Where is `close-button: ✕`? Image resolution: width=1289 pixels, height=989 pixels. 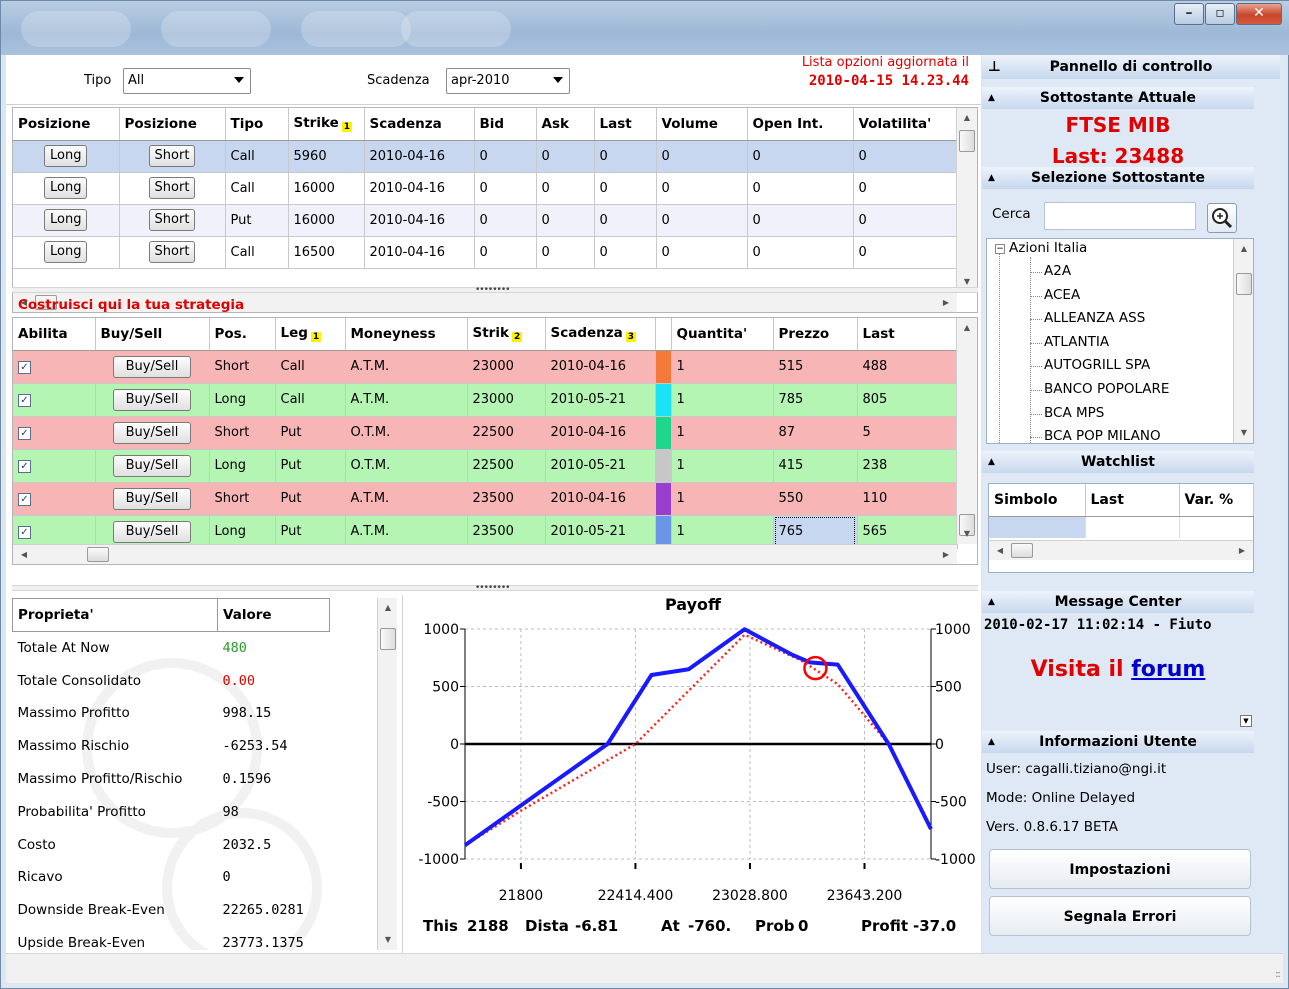
close-button: ✕ is located at coordinates (1259, 14).